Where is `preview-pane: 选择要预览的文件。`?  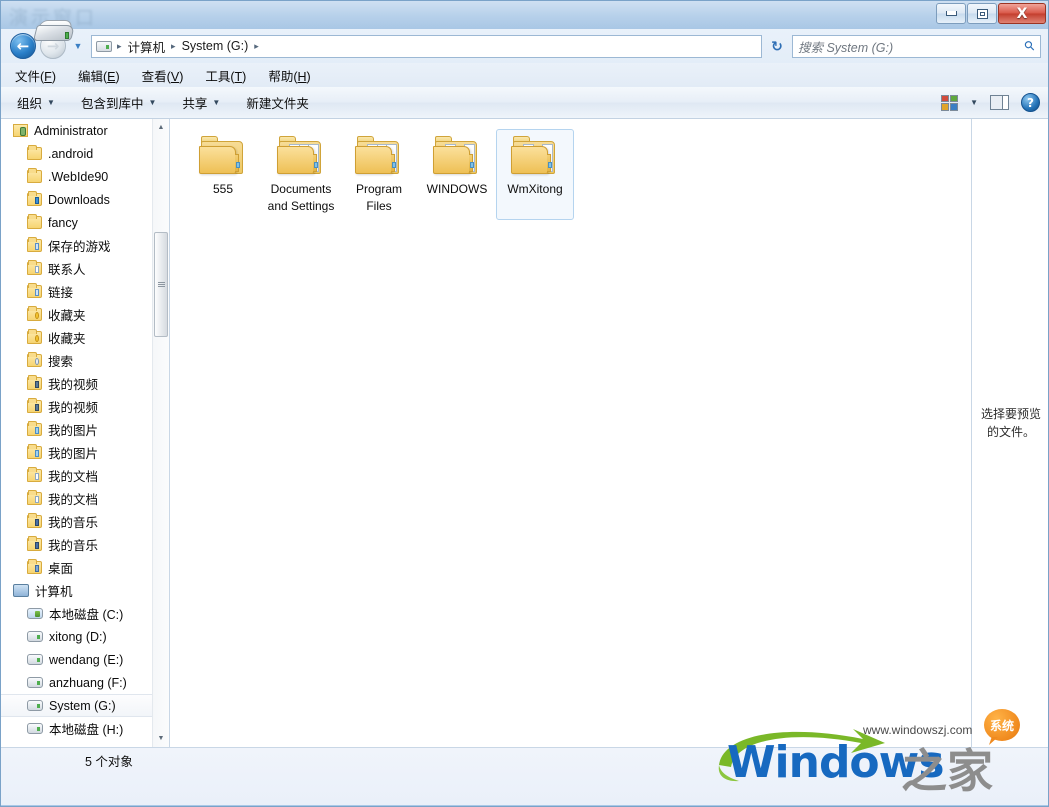 preview-pane: 选择要预览的文件。 is located at coordinates (1009, 433).